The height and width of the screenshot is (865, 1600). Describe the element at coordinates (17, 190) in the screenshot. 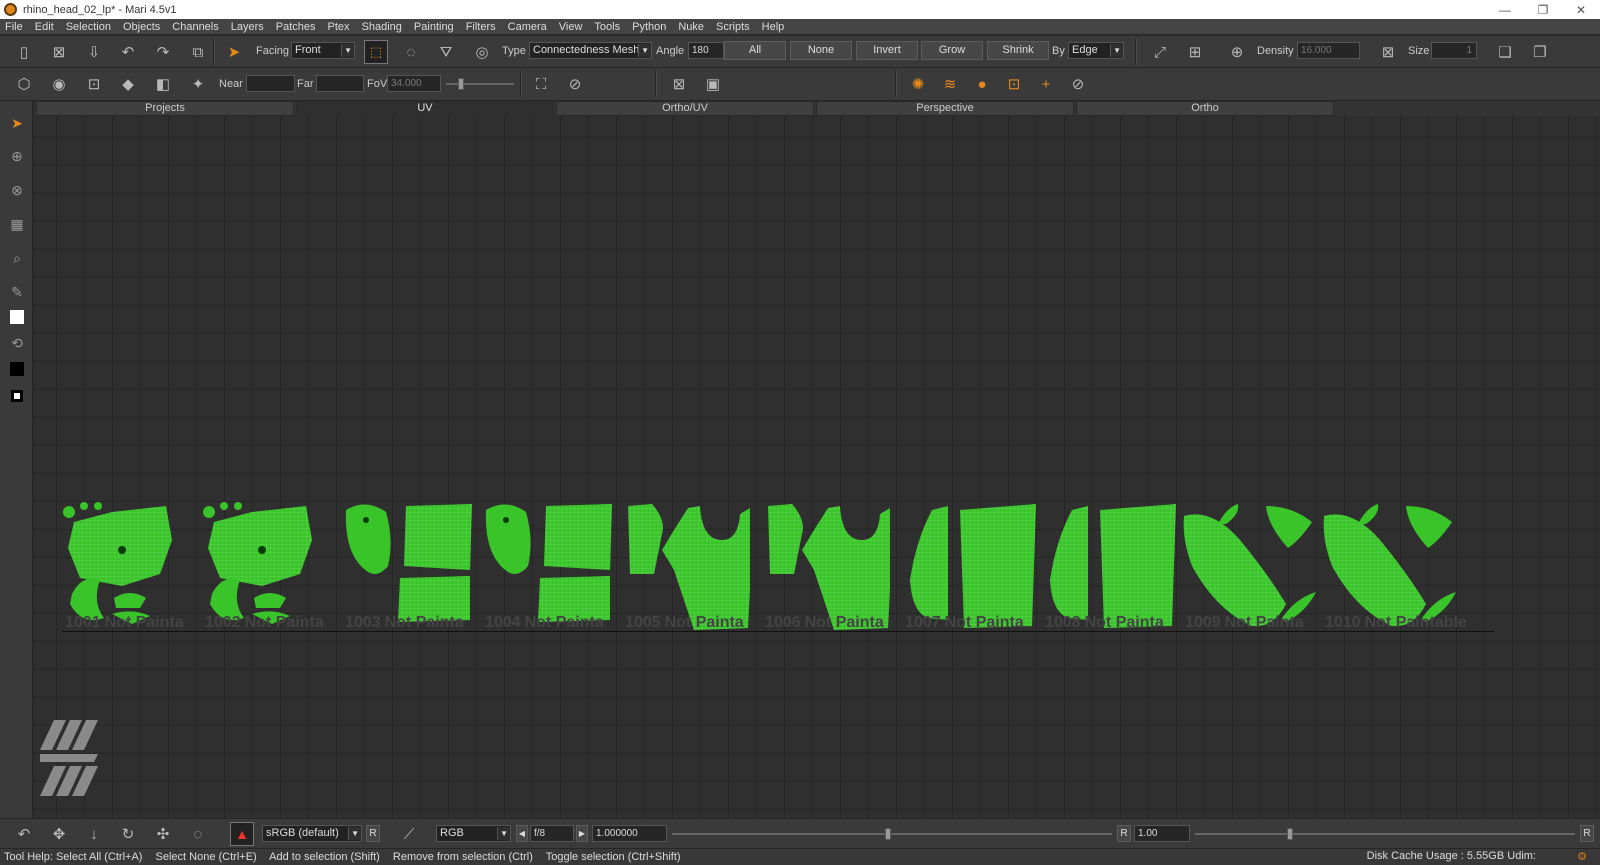

I see `zoom-brush-icon: ⊗` at that location.